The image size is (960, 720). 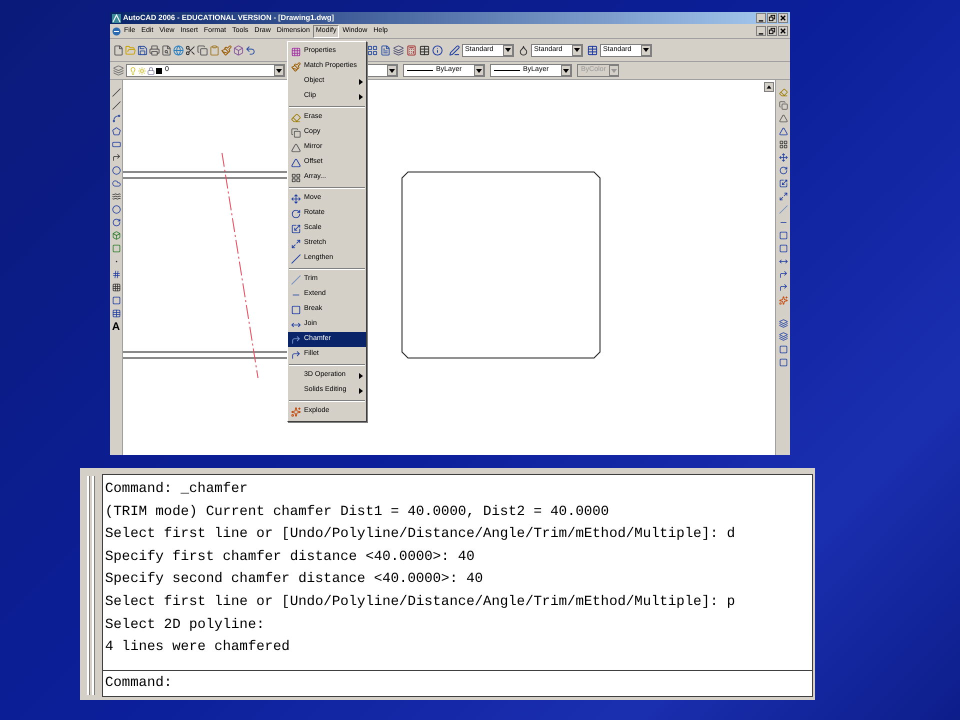 What do you see at coordinates (159, 71) in the screenshot?
I see `color-swatch` at bounding box center [159, 71].